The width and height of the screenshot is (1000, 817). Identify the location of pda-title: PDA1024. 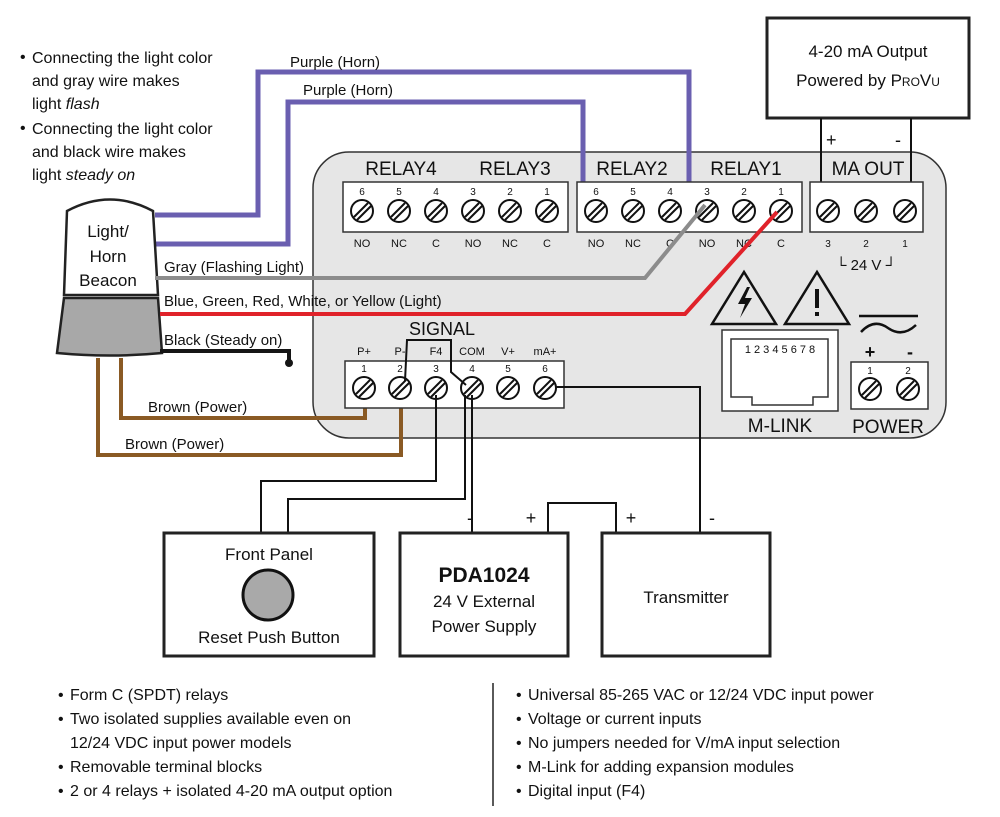
(483, 575).